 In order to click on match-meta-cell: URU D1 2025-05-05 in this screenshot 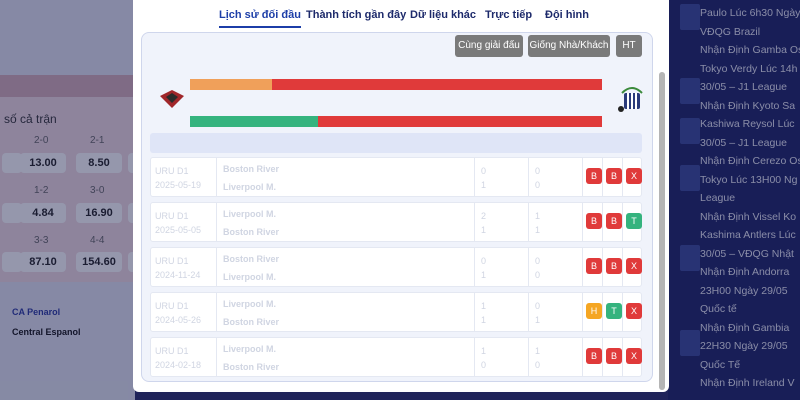, I will do `click(184, 222)`.